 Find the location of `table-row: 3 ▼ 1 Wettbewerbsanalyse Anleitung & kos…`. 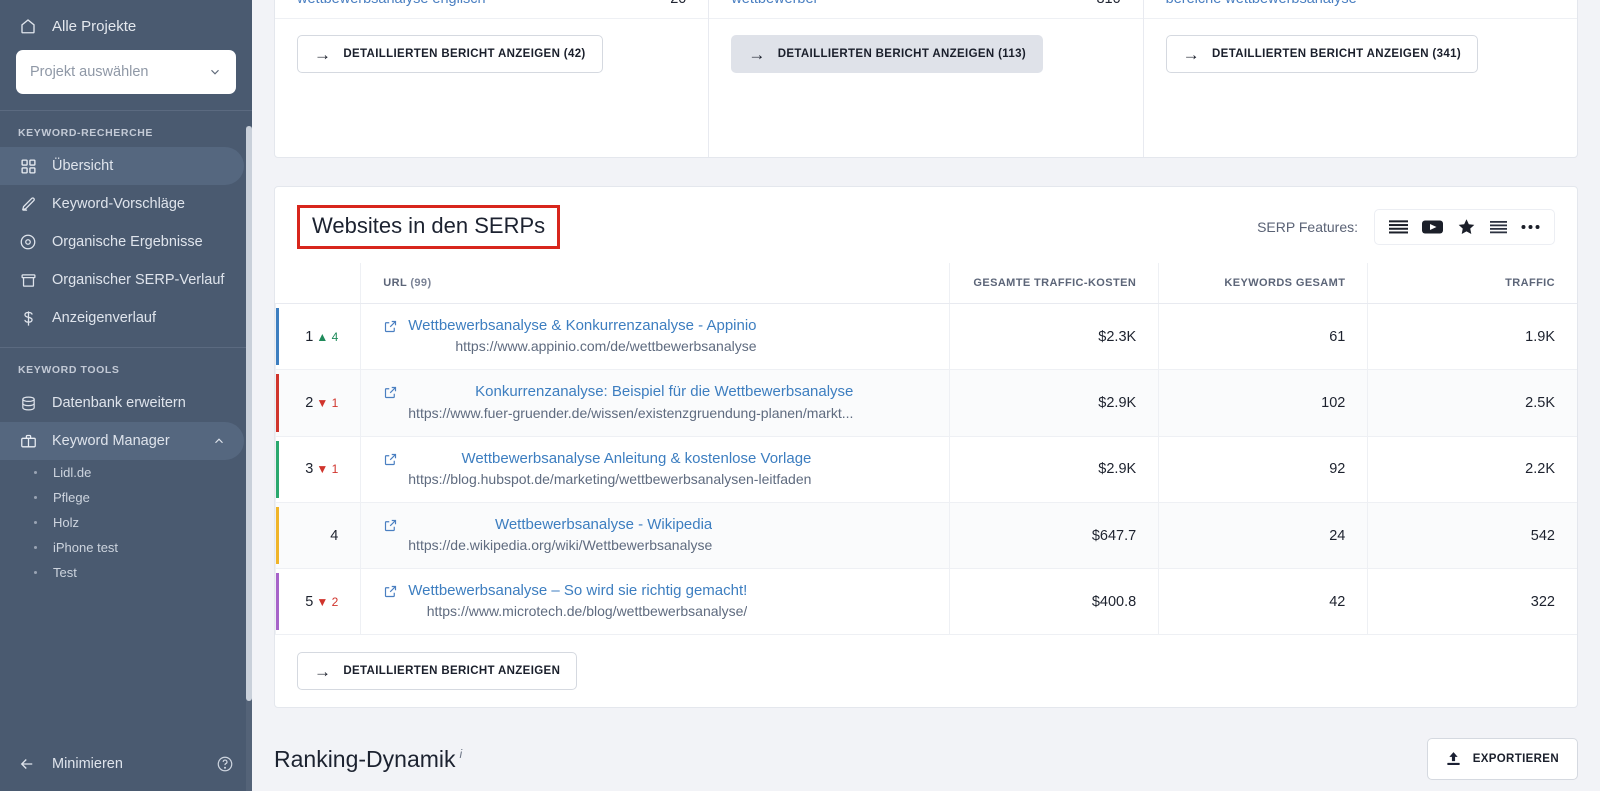

table-row: 3 ▼ 1 Wettbewerbsanalyse Anleitung & kos… is located at coordinates (925, 469).